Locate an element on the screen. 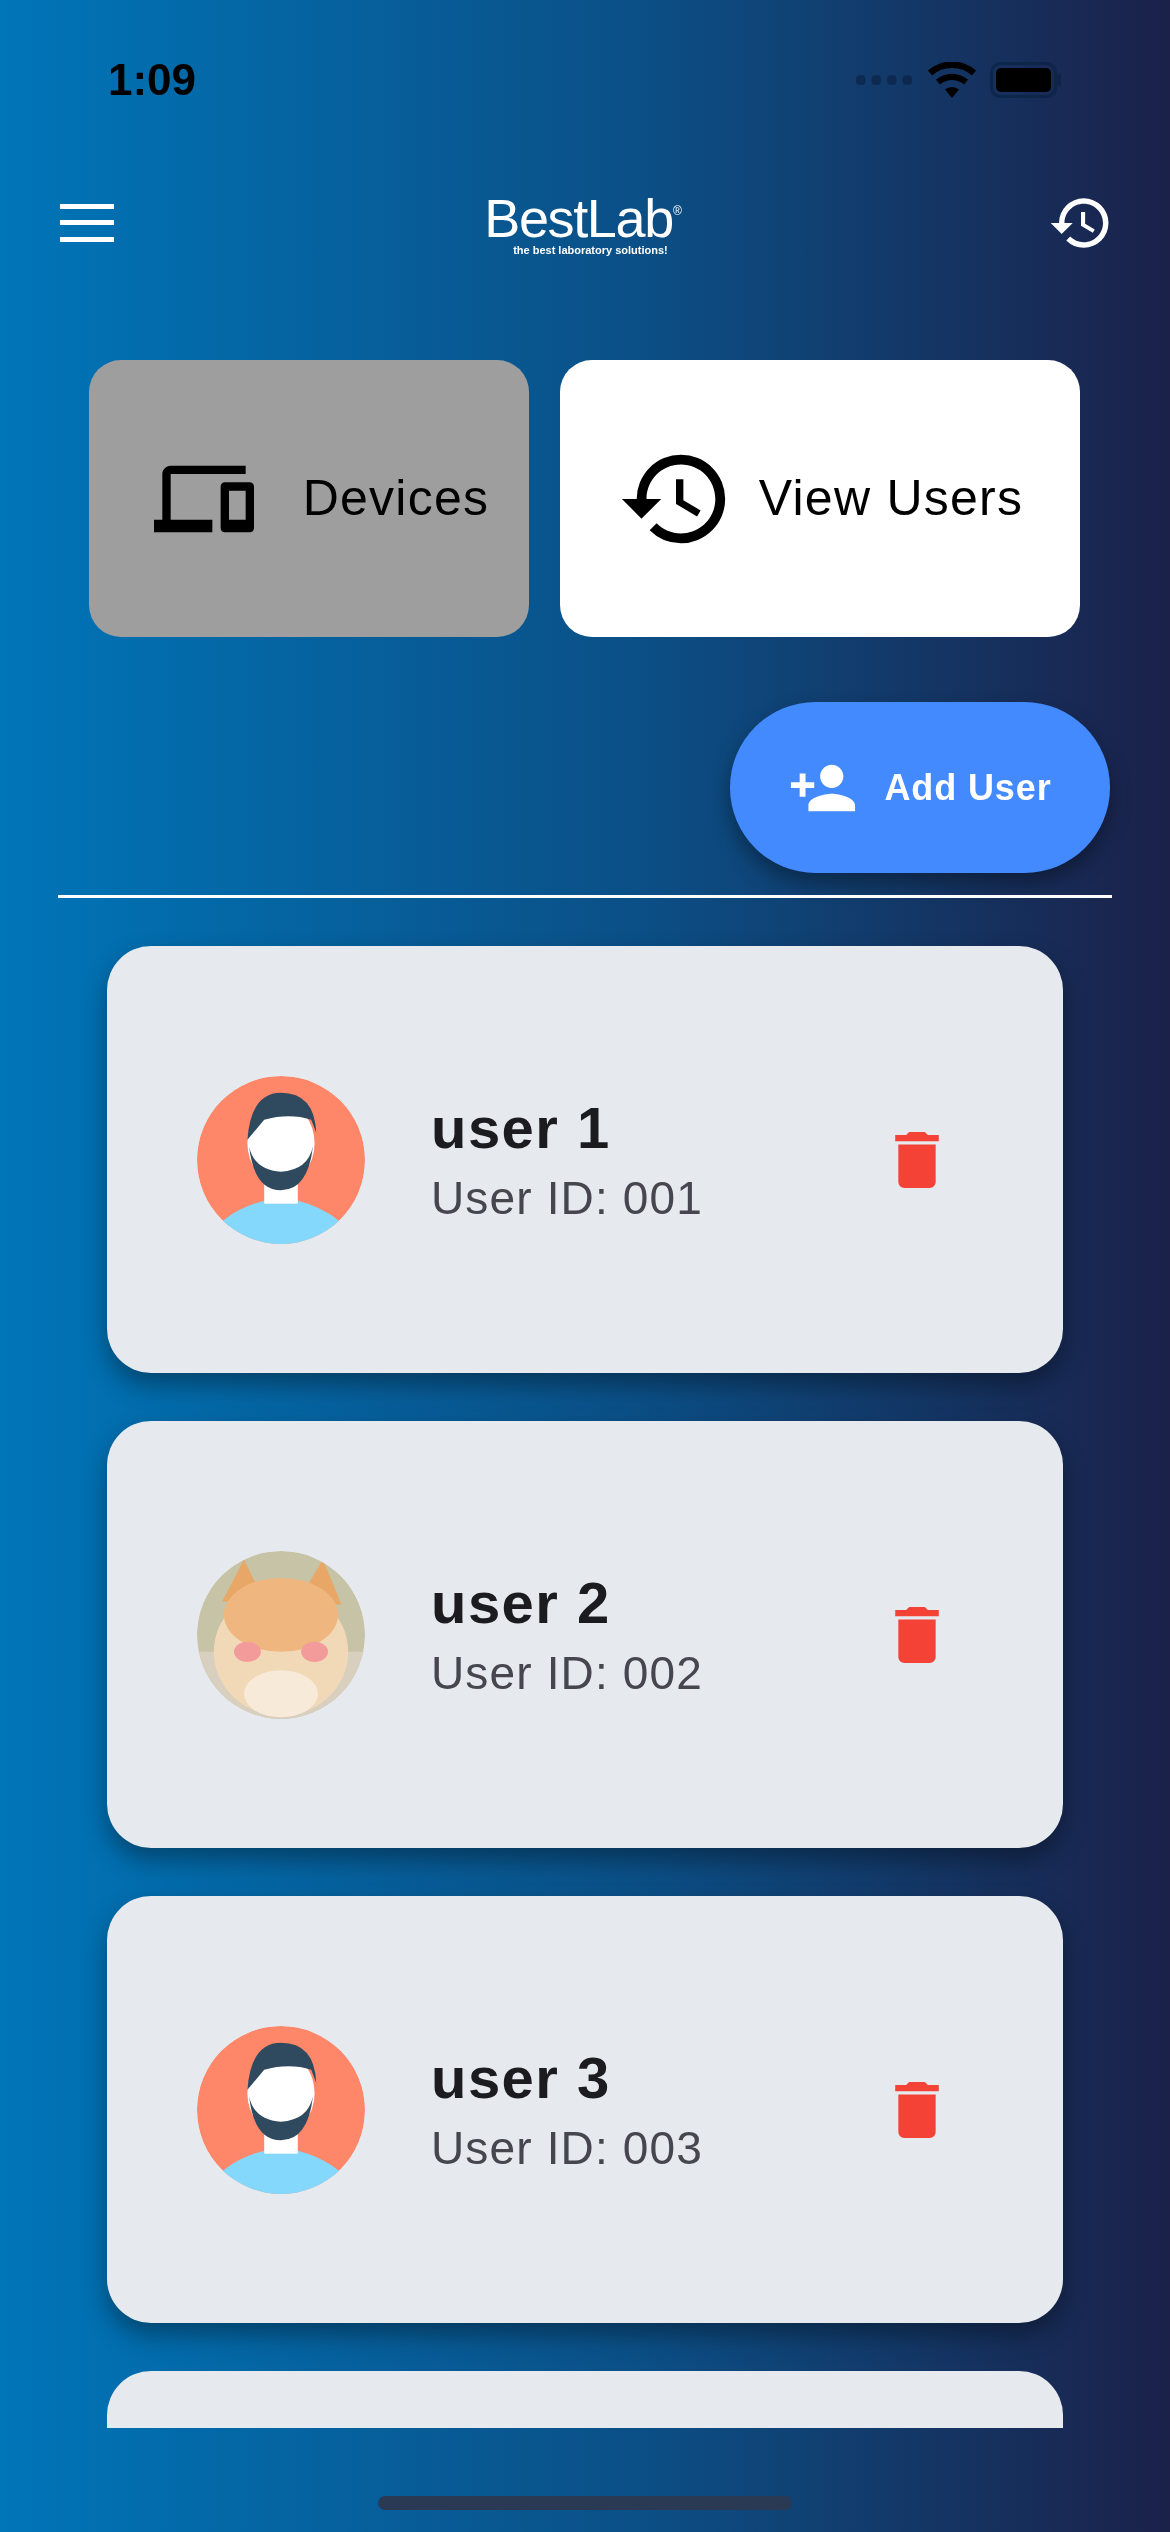 This screenshot has height=2532, width=1170. user-id: User ID: 003 is located at coordinates (567, 2147).